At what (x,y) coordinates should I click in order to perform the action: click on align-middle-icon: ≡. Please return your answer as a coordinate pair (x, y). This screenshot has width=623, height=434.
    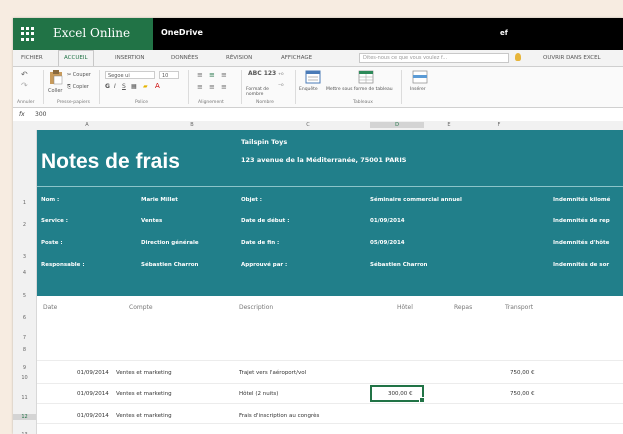
    Looking at the image, I should click on (212, 75).